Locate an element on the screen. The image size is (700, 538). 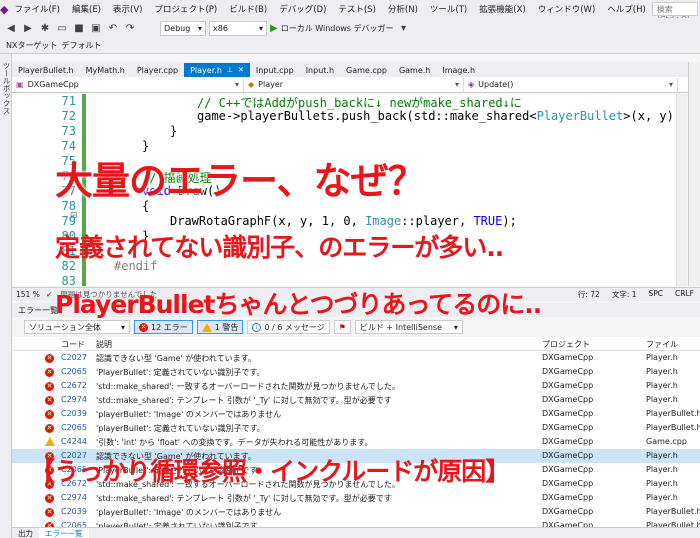
error-file: PlayerBullet.h is located at coordinates (673, 427).